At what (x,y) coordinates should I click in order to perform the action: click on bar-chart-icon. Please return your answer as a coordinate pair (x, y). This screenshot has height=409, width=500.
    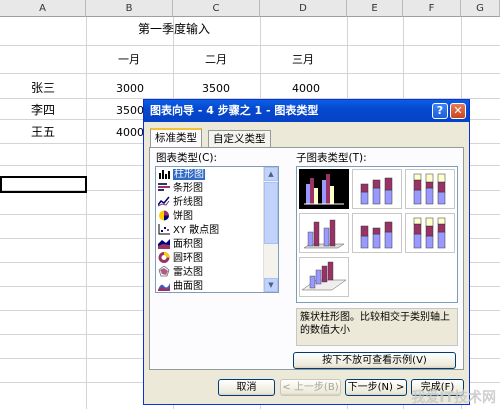
    Looking at the image, I should click on (164, 187).